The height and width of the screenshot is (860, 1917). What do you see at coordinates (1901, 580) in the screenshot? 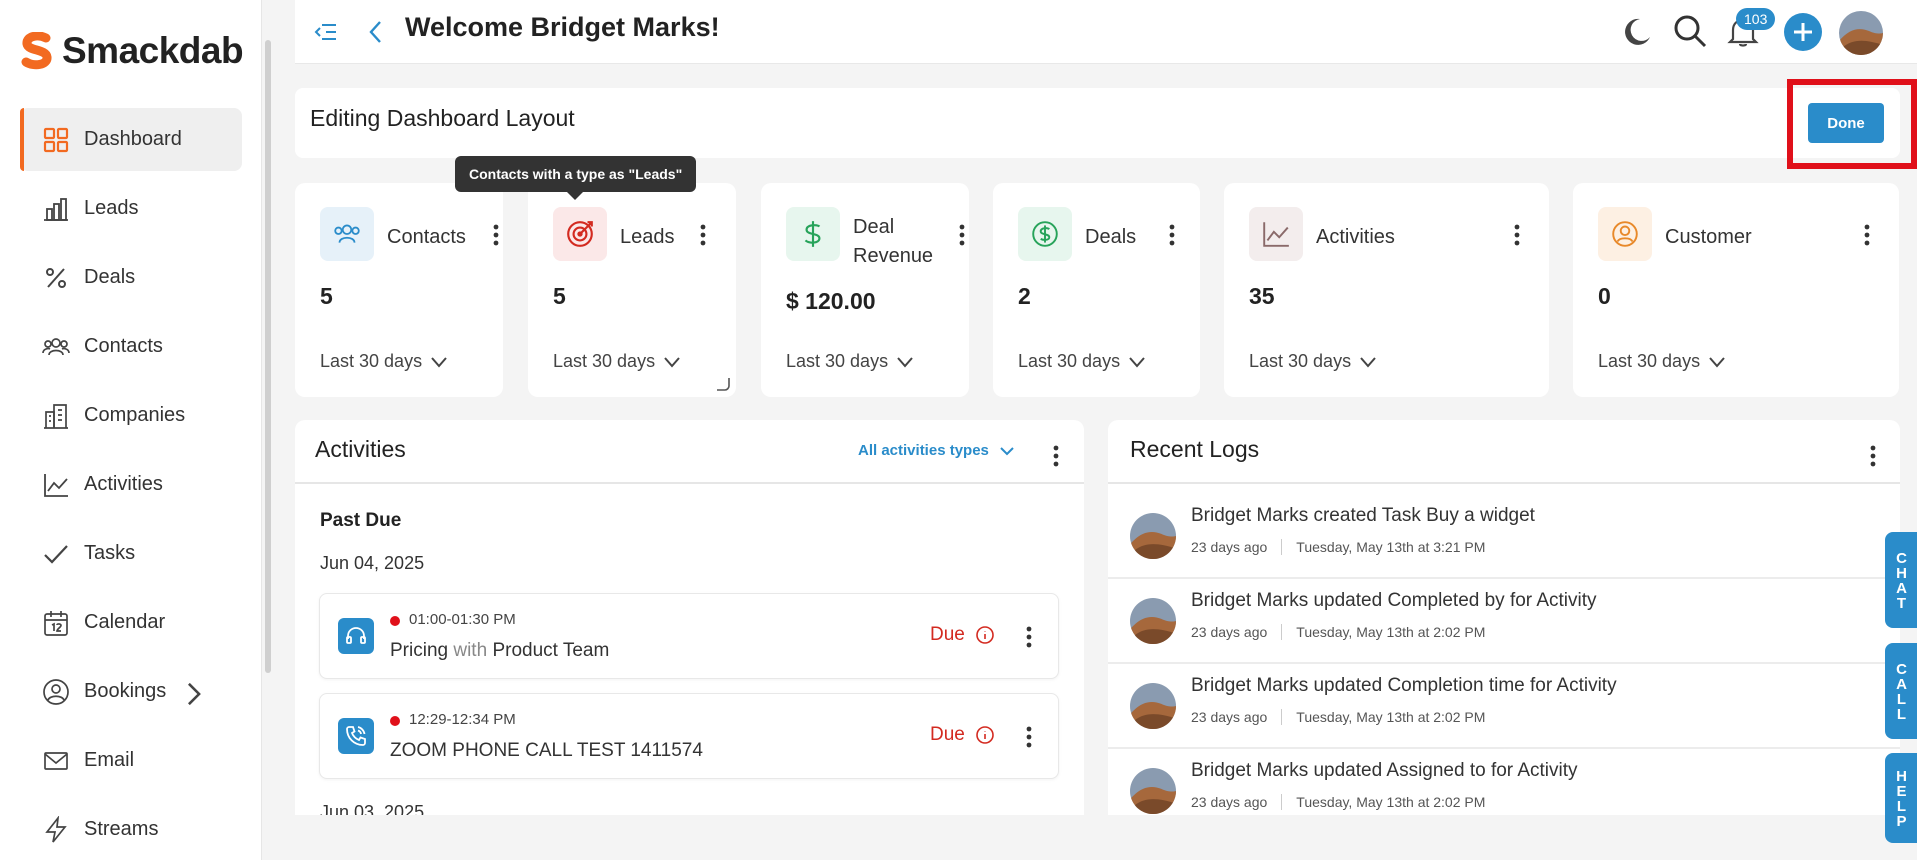
I see `chat-tab: CHAT` at bounding box center [1901, 580].